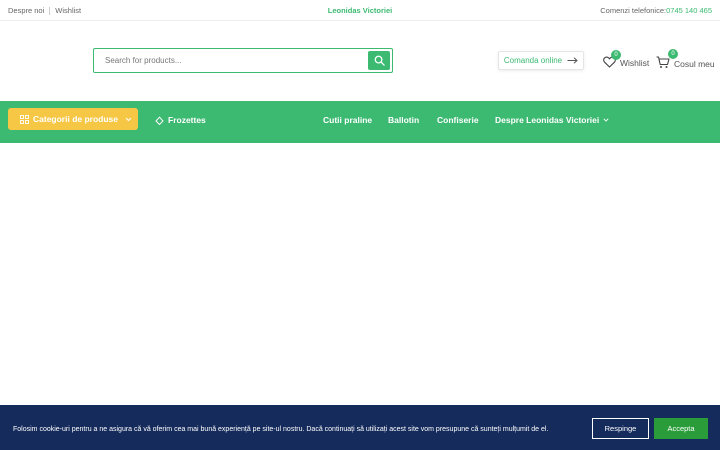  What do you see at coordinates (635, 63) in the screenshot?
I see `wishlist-label: Wishlist` at bounding box center [635, 63].